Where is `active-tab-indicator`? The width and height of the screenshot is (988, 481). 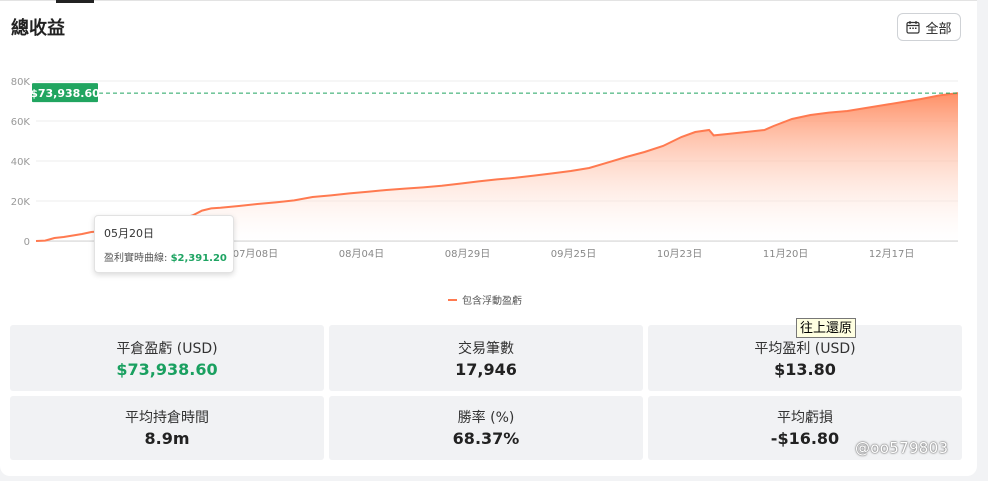
active-tab-indicator is located at coordinates (75, 1).